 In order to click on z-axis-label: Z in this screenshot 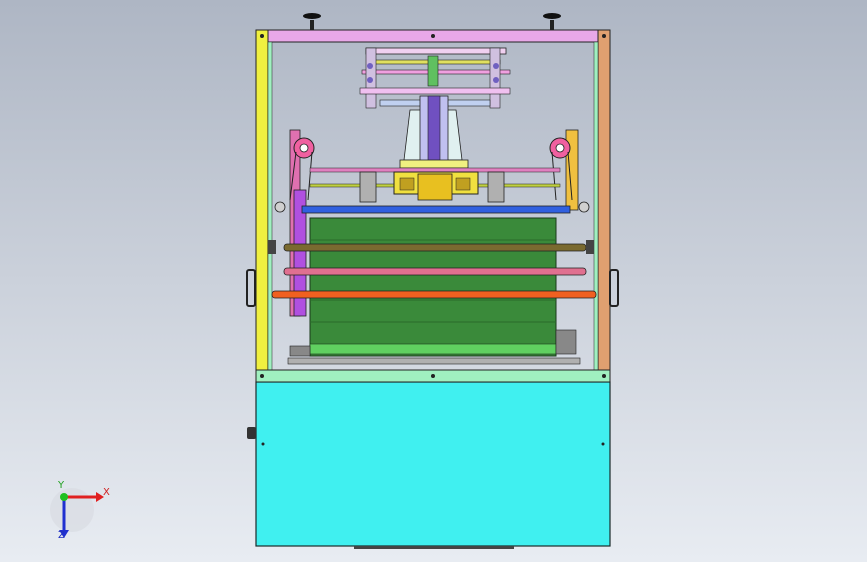, I will do `click(61, 535)`.